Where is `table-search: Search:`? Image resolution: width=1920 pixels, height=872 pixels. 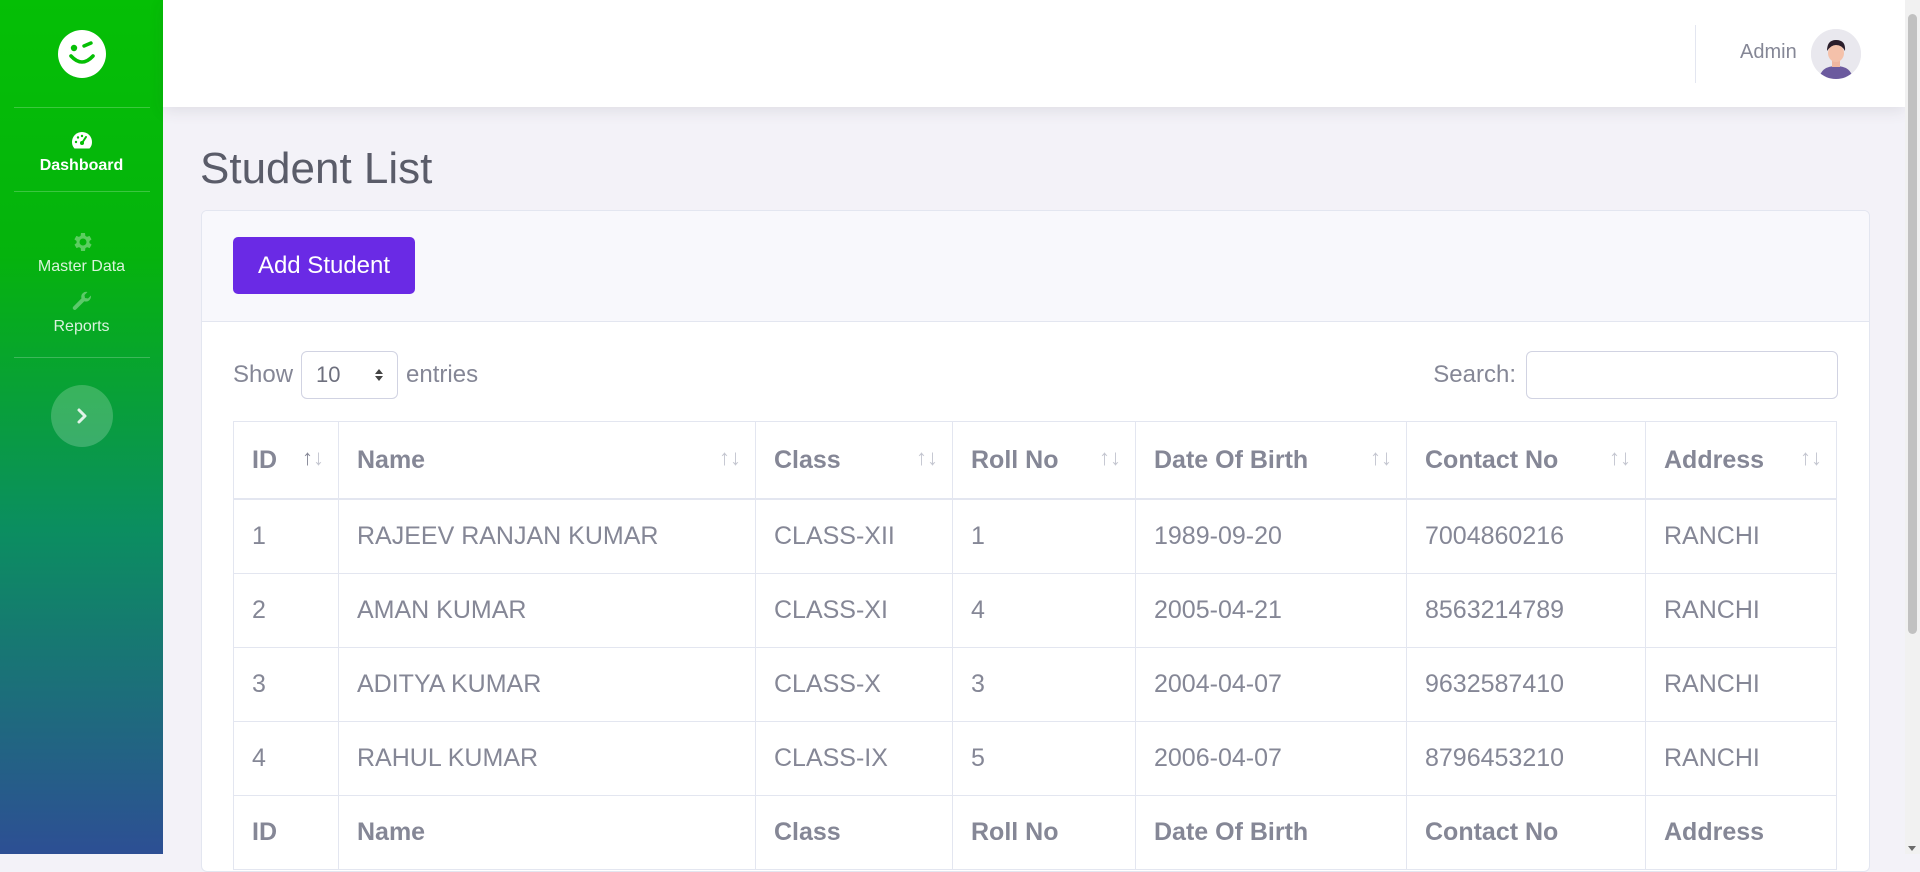
table-search: Search: is located at coordinates (1635, 375).